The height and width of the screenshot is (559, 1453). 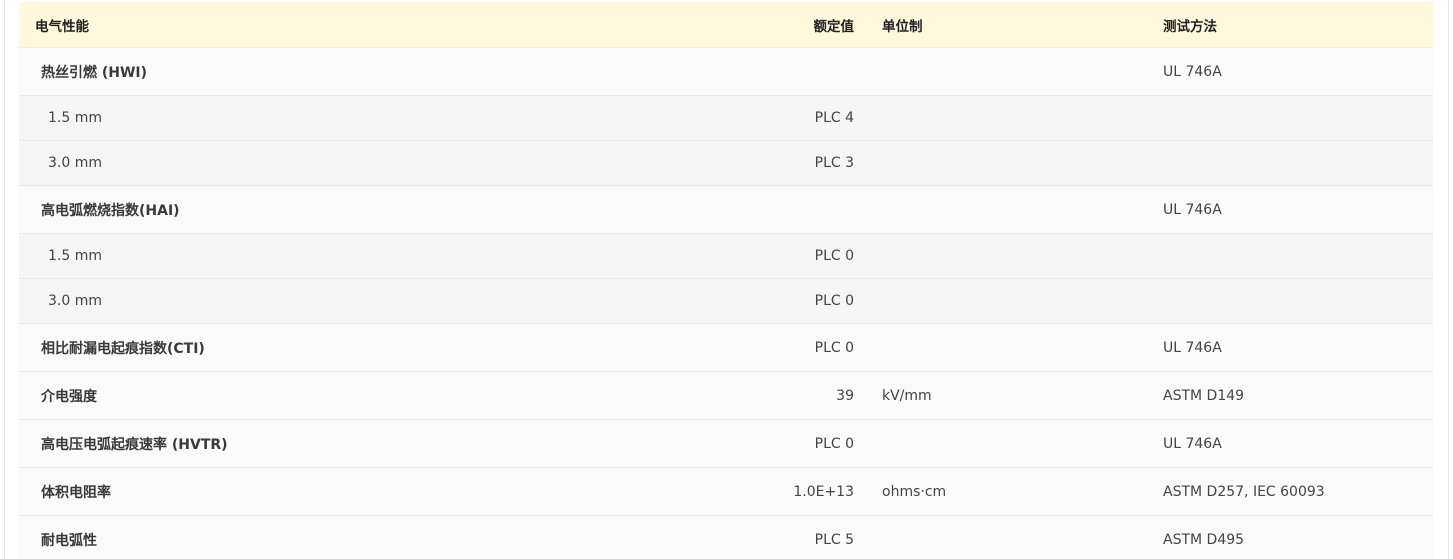 I want to click on row-method: ASTM D149, so click(x=1204, y=395).